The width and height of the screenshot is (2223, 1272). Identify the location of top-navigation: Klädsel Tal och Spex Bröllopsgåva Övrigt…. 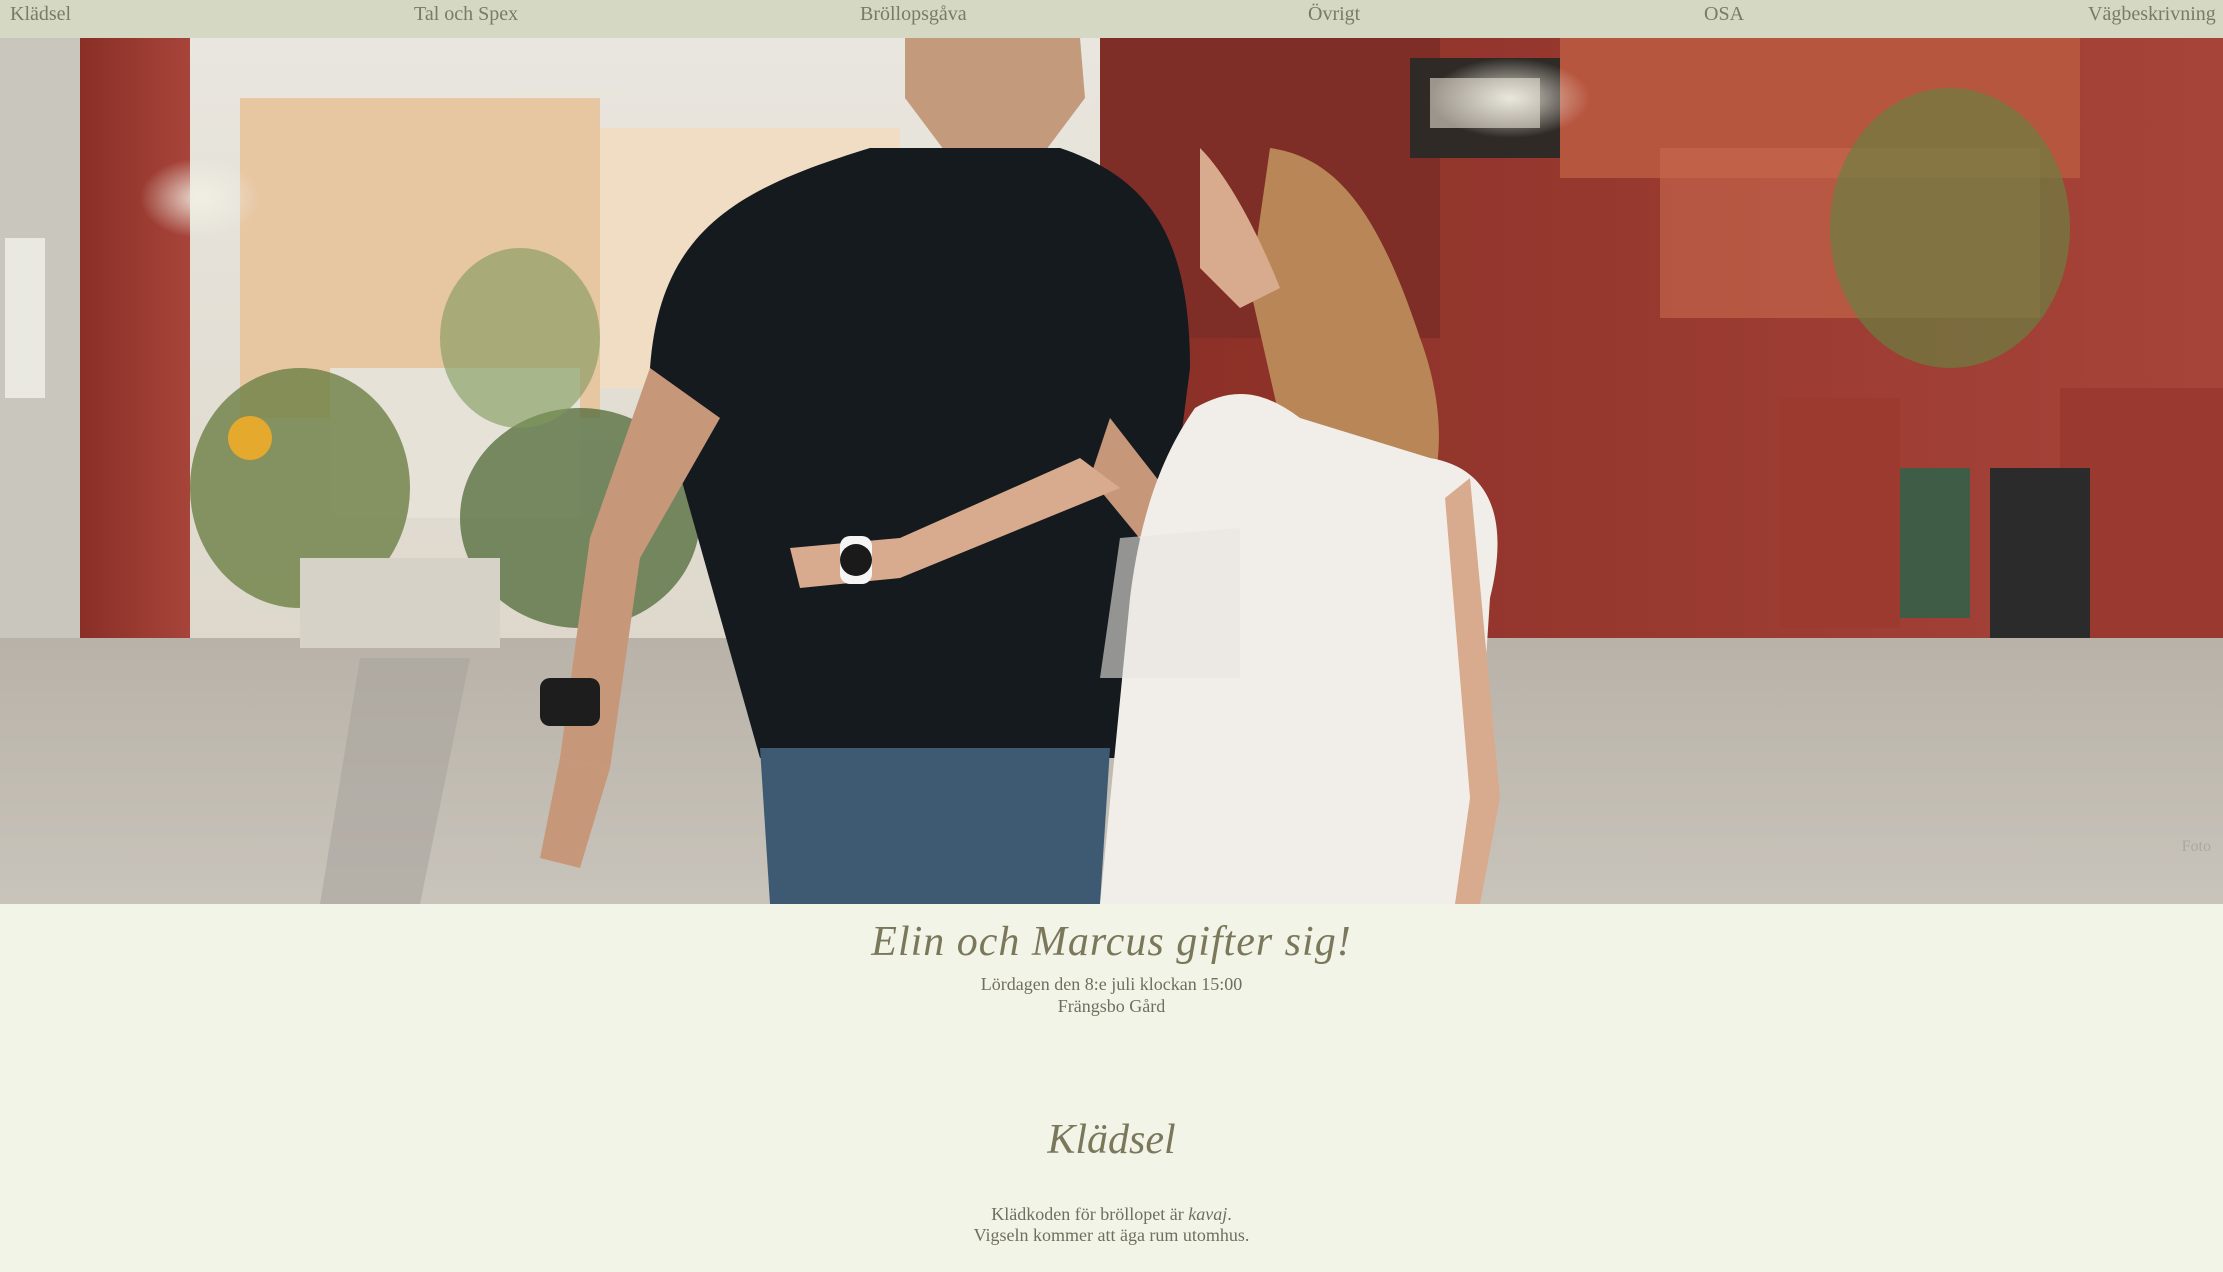
(1111, 19).